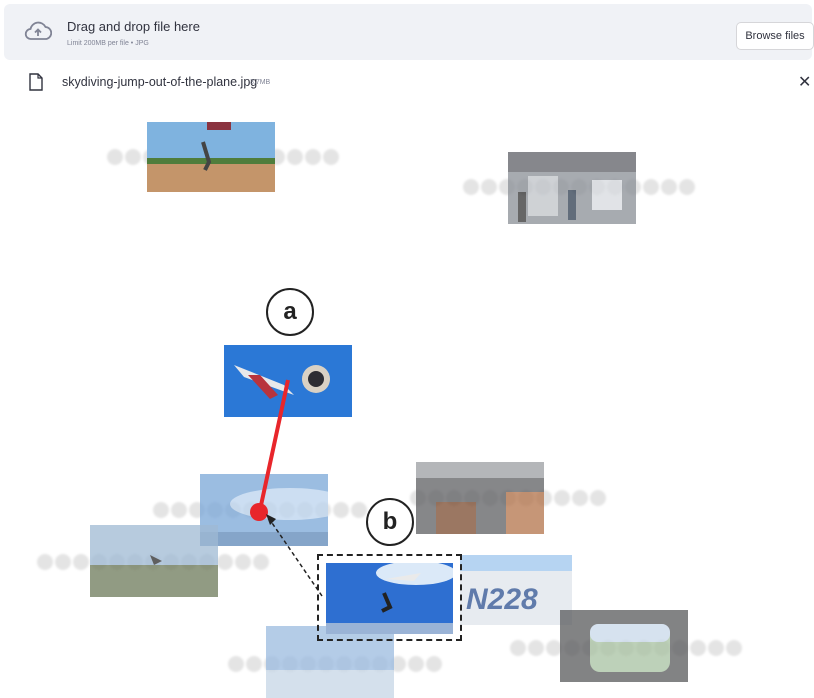 Image resolution: width=814 pixels, height=698 pixels. Describe the element at coordinates (286, 488) in the screenshot. I see `annotation-overlay` at that location.